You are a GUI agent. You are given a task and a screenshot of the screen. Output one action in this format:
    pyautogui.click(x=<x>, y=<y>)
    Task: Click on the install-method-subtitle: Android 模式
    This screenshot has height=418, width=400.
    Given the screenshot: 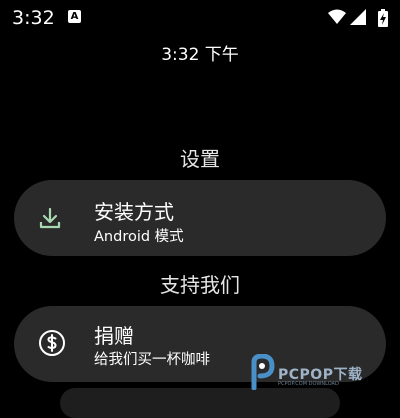 What is the action you would take?
    pyautogui.click(x=139, y=237)
    